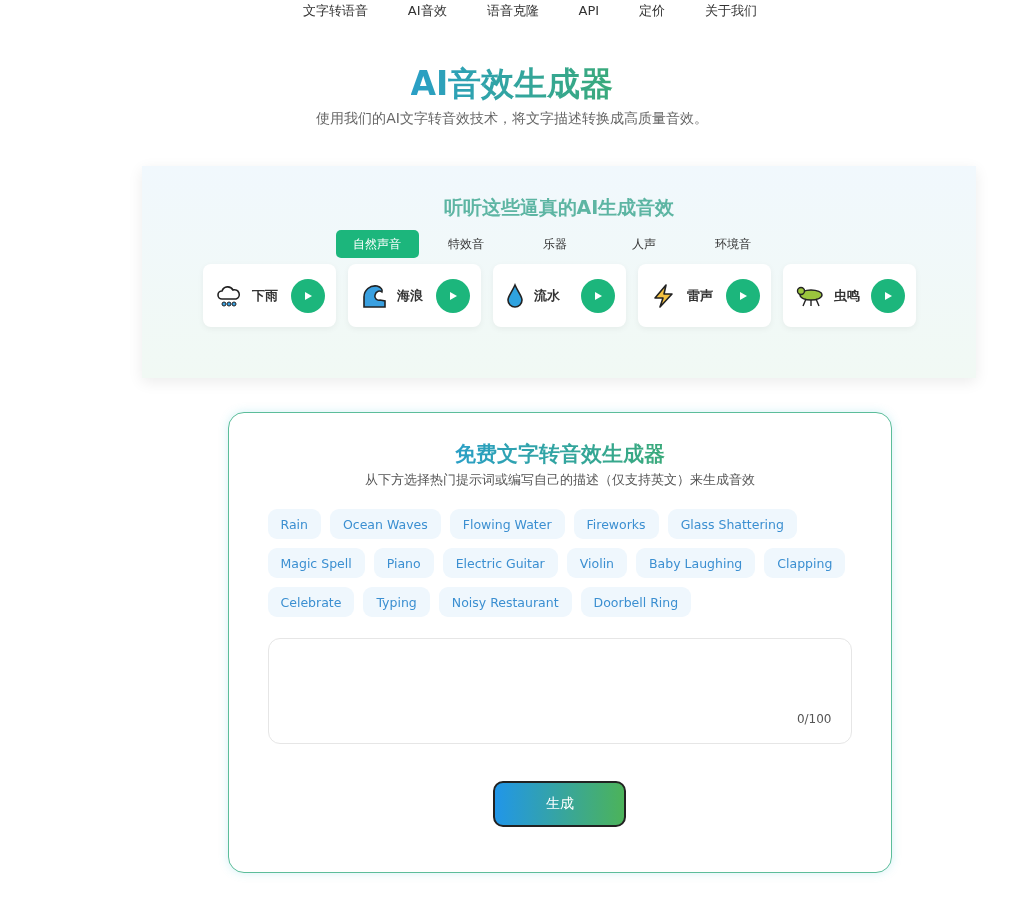 Image resolution: width=1024 pixels, height=897 pixels. What do you see at coordinates (403, 563) in the screenshot?
I see `prompt-chip: Piano` at bounding box center [403, 563].